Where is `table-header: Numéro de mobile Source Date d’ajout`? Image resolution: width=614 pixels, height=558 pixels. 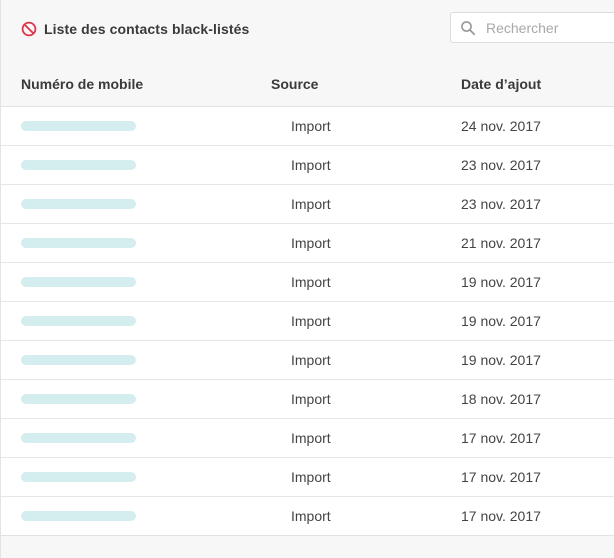 table-header: Numéro de mobile Source Date d’ajout is located at coordinates (307, 84).